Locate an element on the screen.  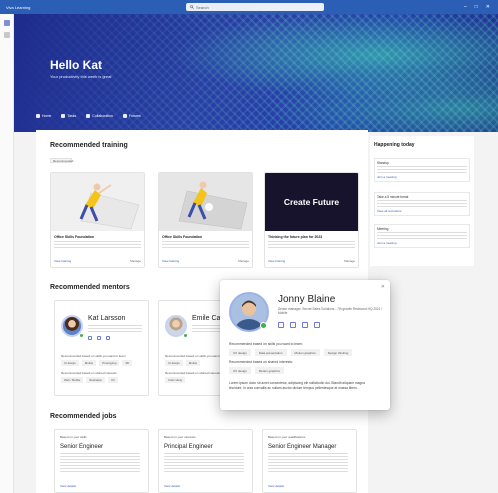
hero-links: Home Tasks Collaboration Forums is located at coordinates (88, 116).